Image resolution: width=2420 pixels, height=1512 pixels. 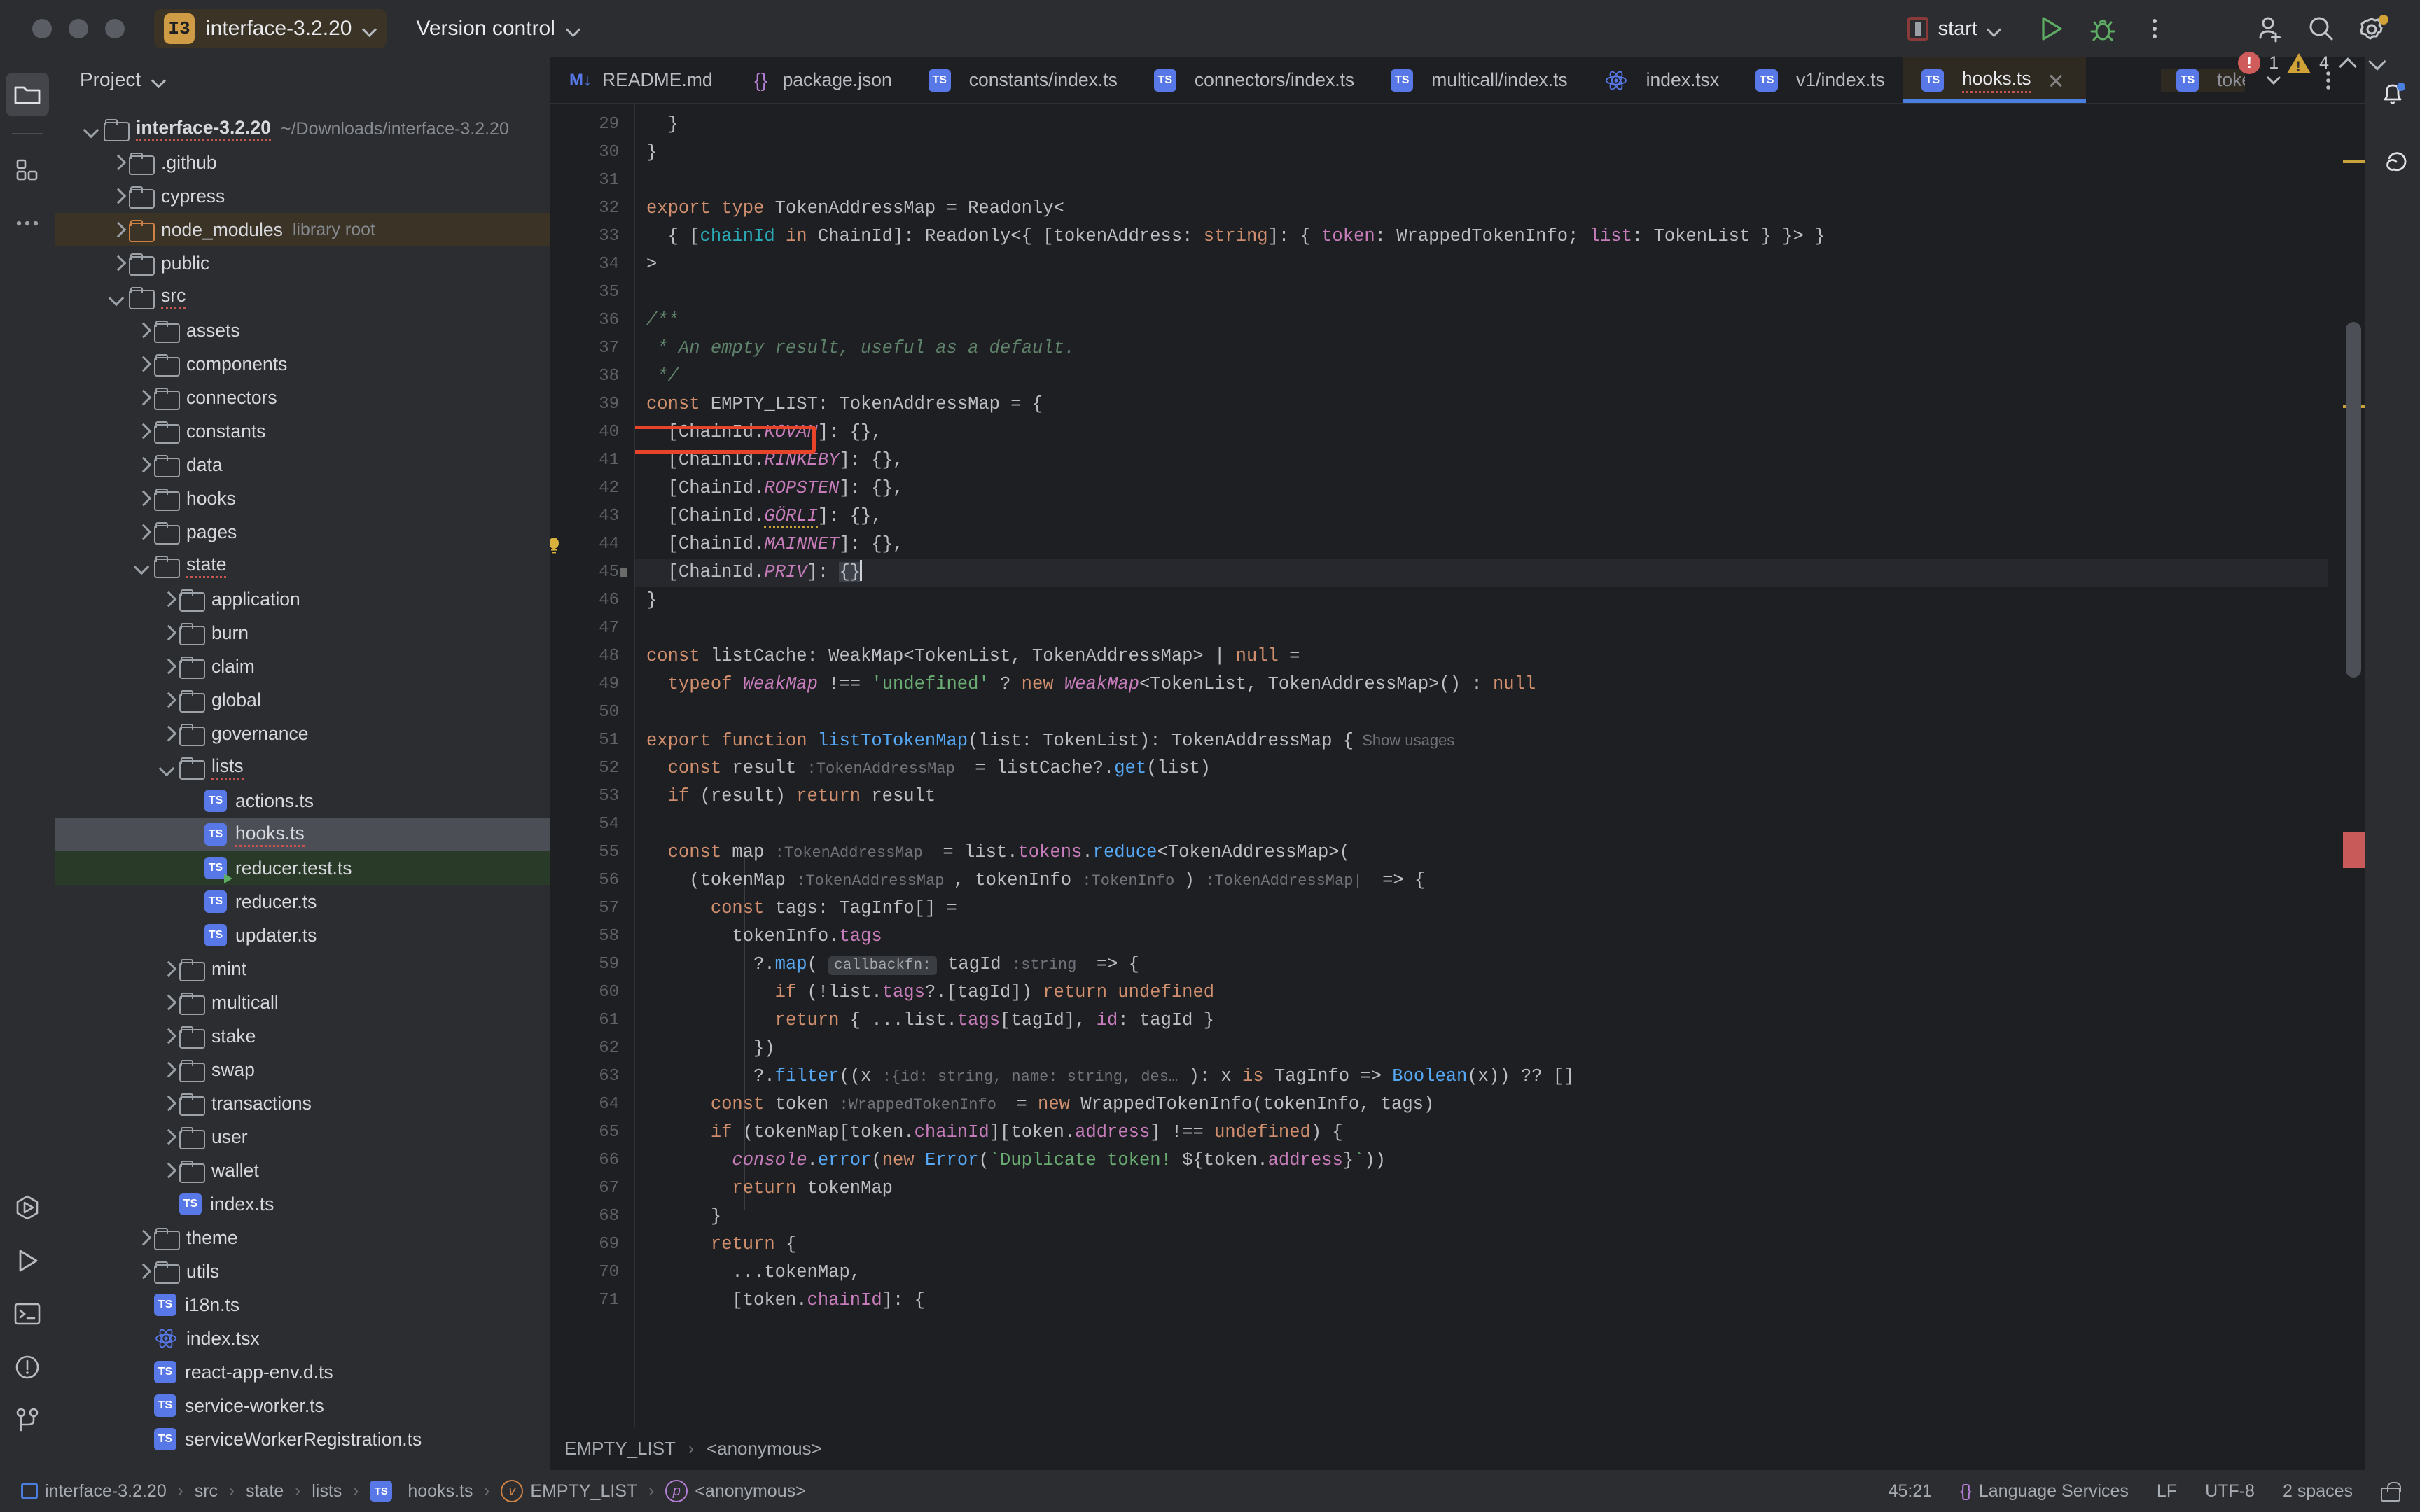 What do you see at coordinates (2346, 765) in the screenshot?
I see `editor-marker-column` at bounding box center [2346, 765].